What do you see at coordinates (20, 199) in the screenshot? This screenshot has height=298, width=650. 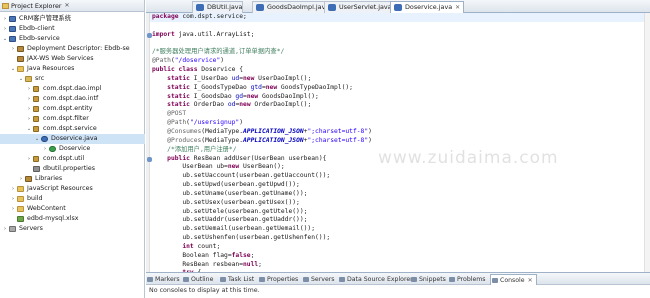 I see `folder-icon` at bounding box center [20, 199].